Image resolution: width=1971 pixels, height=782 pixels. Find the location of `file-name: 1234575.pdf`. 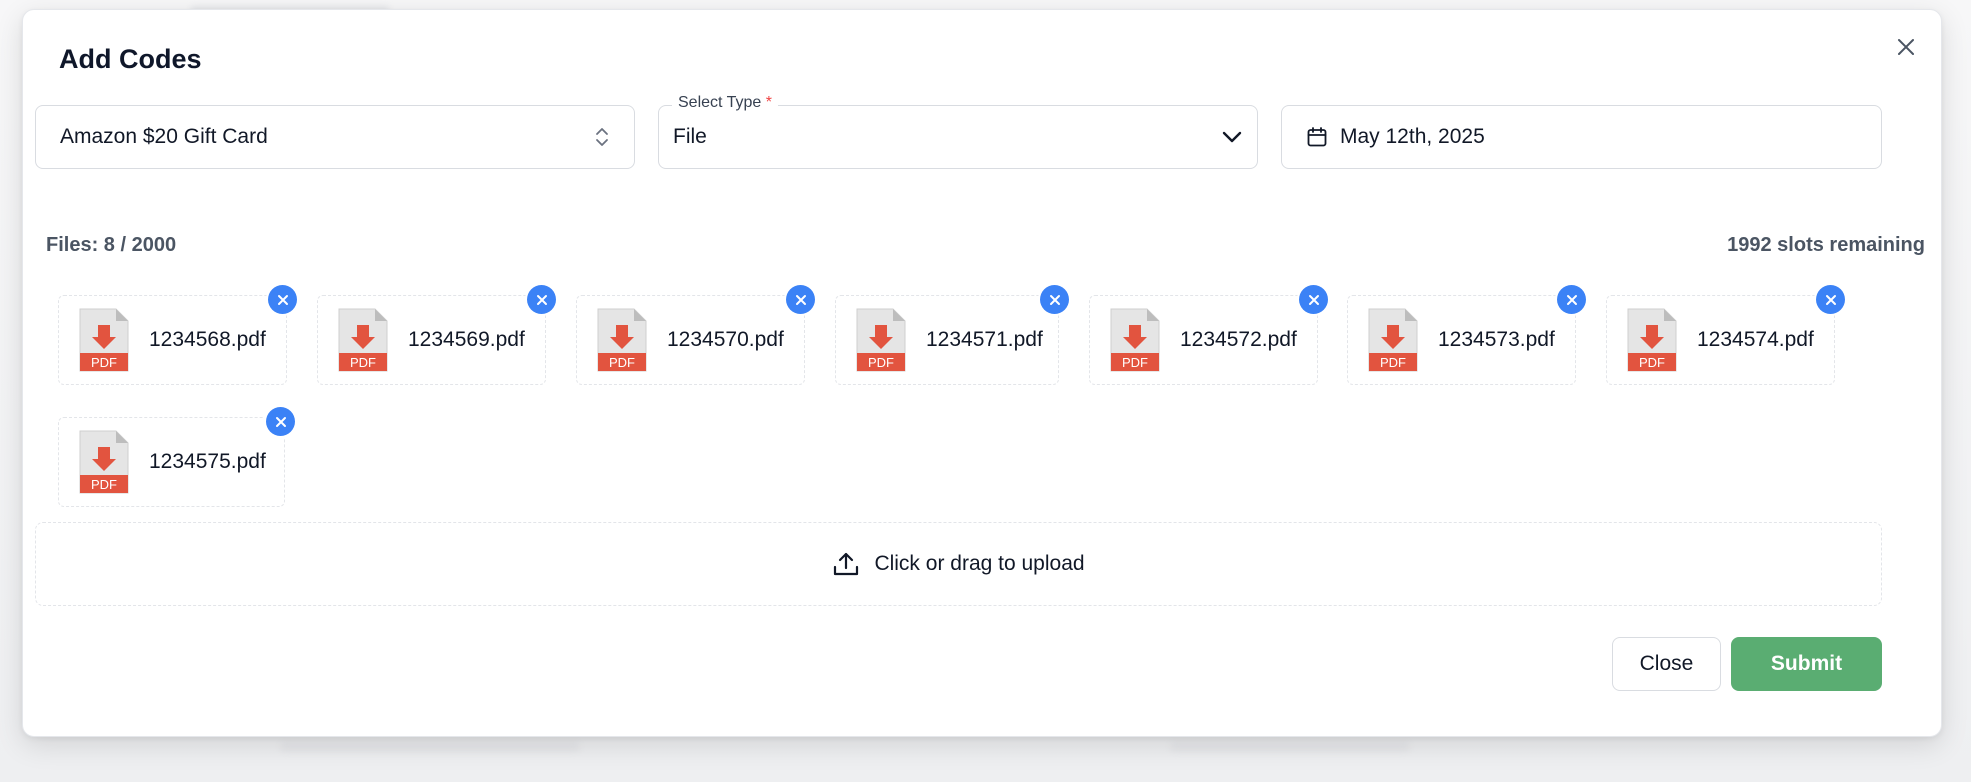

file-name: 1234575.pdf is located at coordinates (207, 461).